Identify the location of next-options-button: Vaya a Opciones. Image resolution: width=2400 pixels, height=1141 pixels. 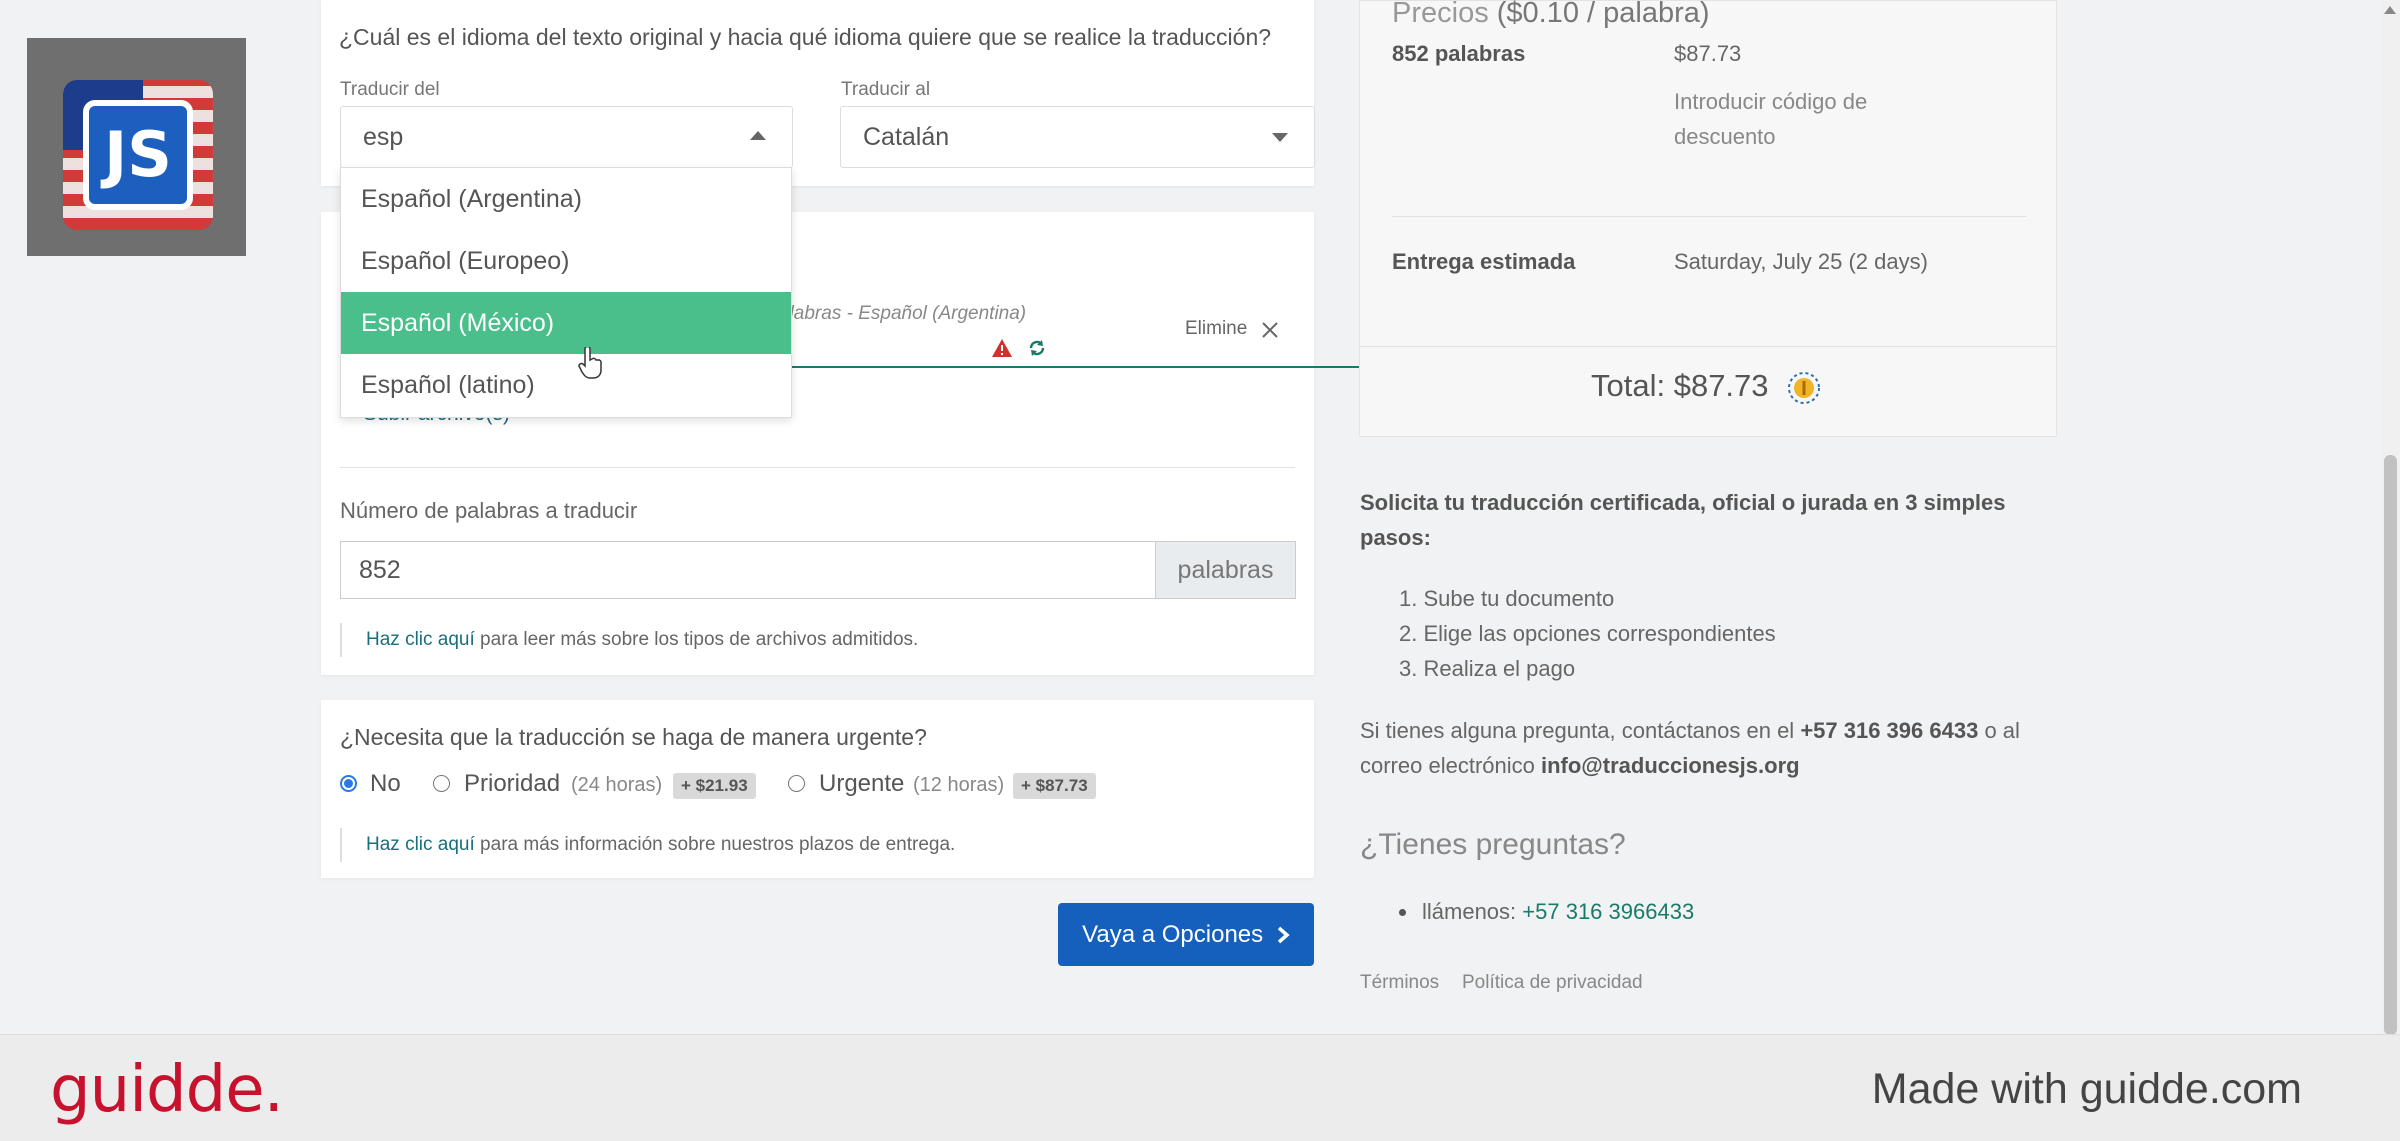
(1186, 934).